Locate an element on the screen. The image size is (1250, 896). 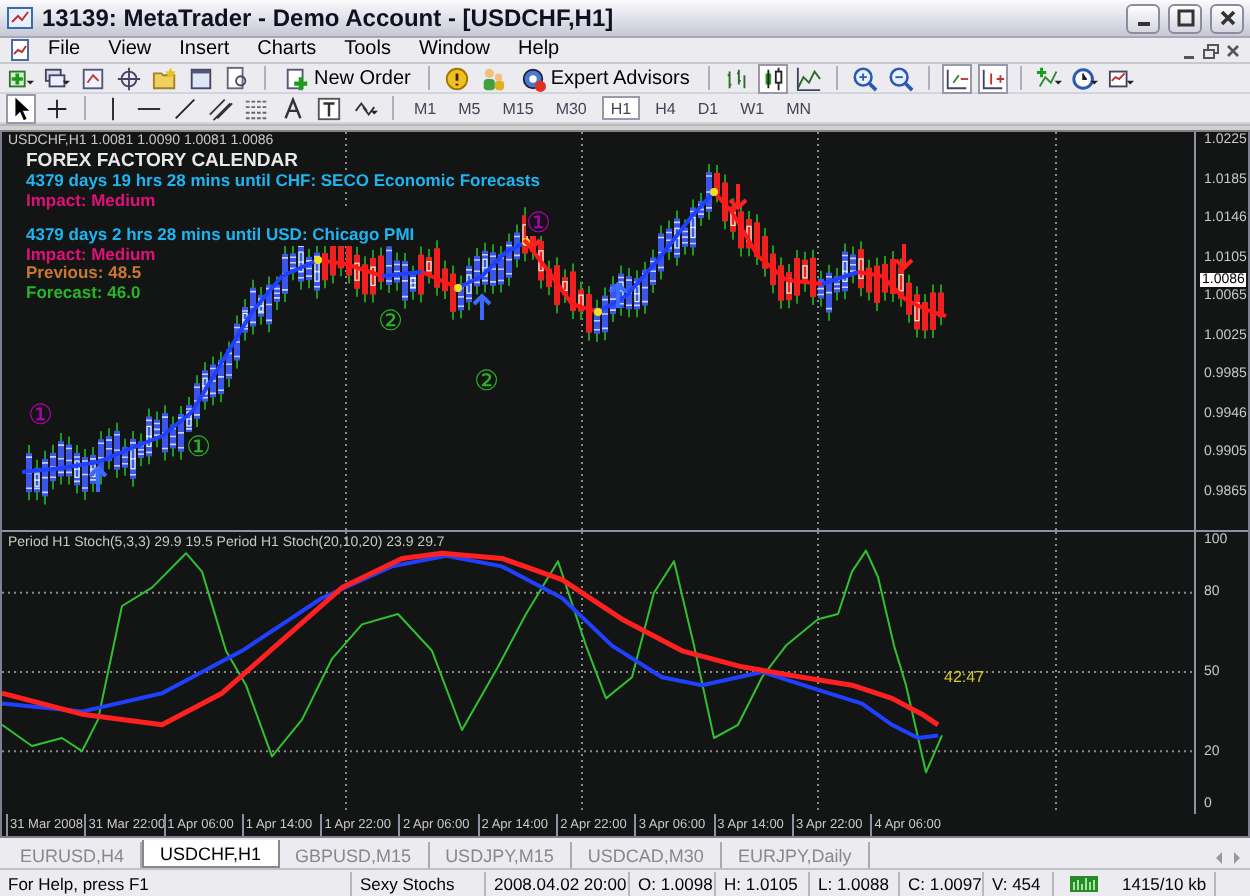
channel-icon is located at coordinates (221, 108).